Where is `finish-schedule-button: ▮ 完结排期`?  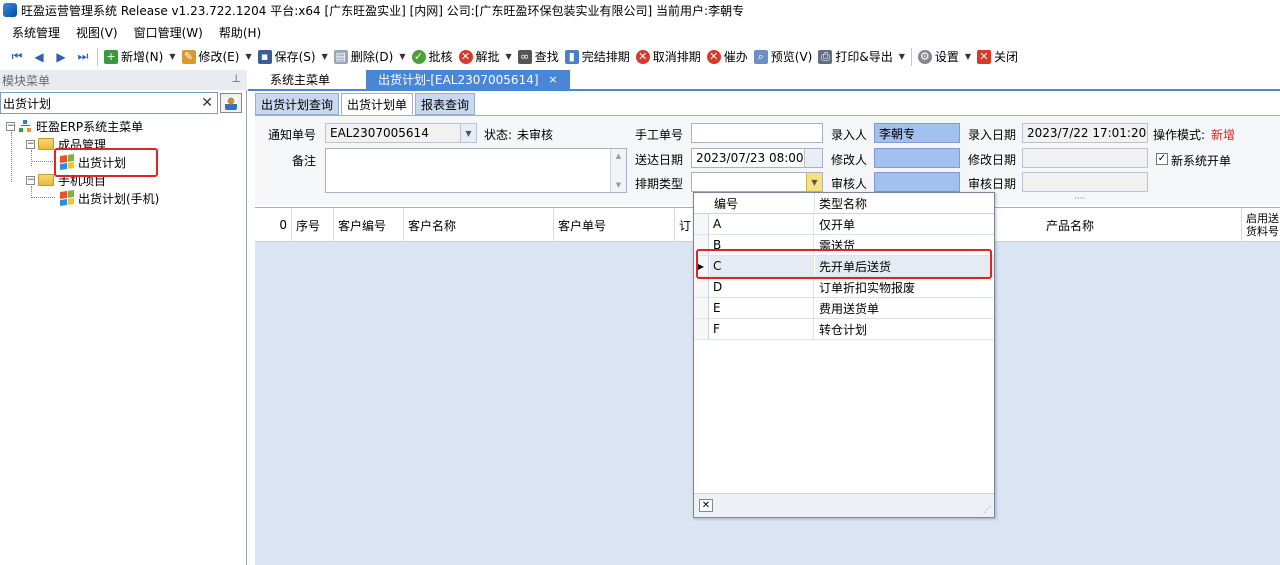
finish-schedule-button: ▮ 完结排期 is located at coordinates (597, 57).